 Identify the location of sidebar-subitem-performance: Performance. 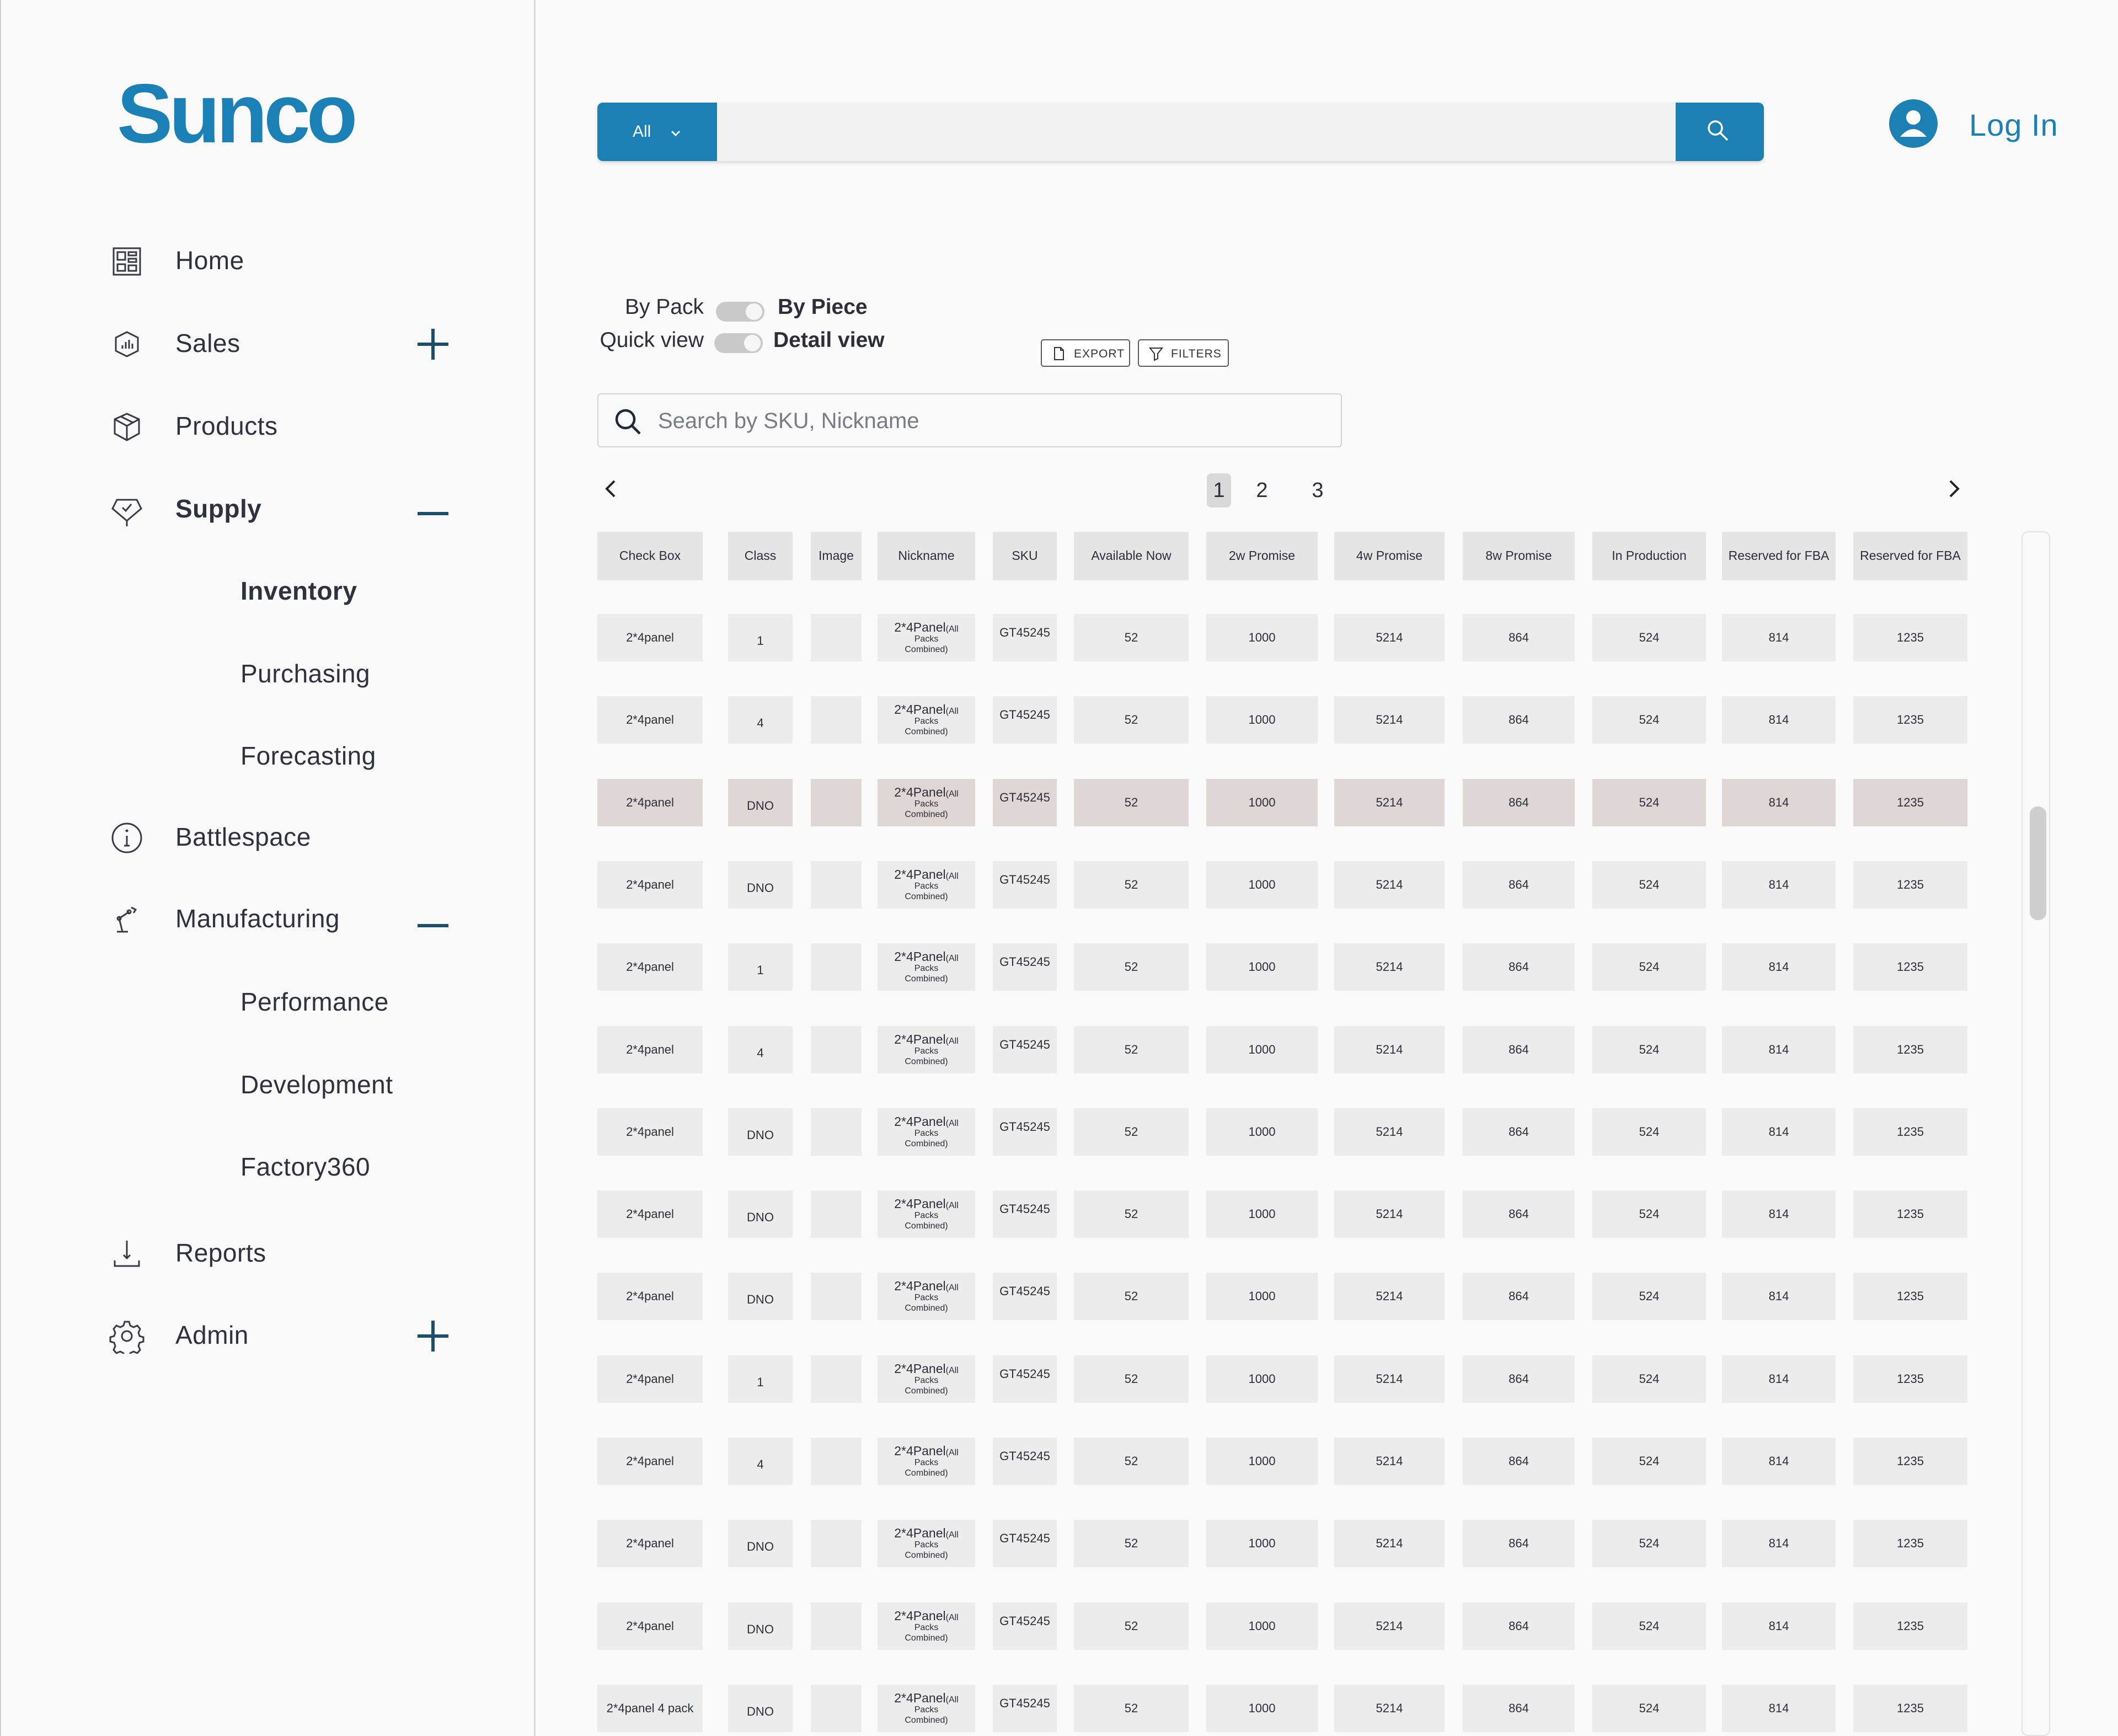
(314, 1002).